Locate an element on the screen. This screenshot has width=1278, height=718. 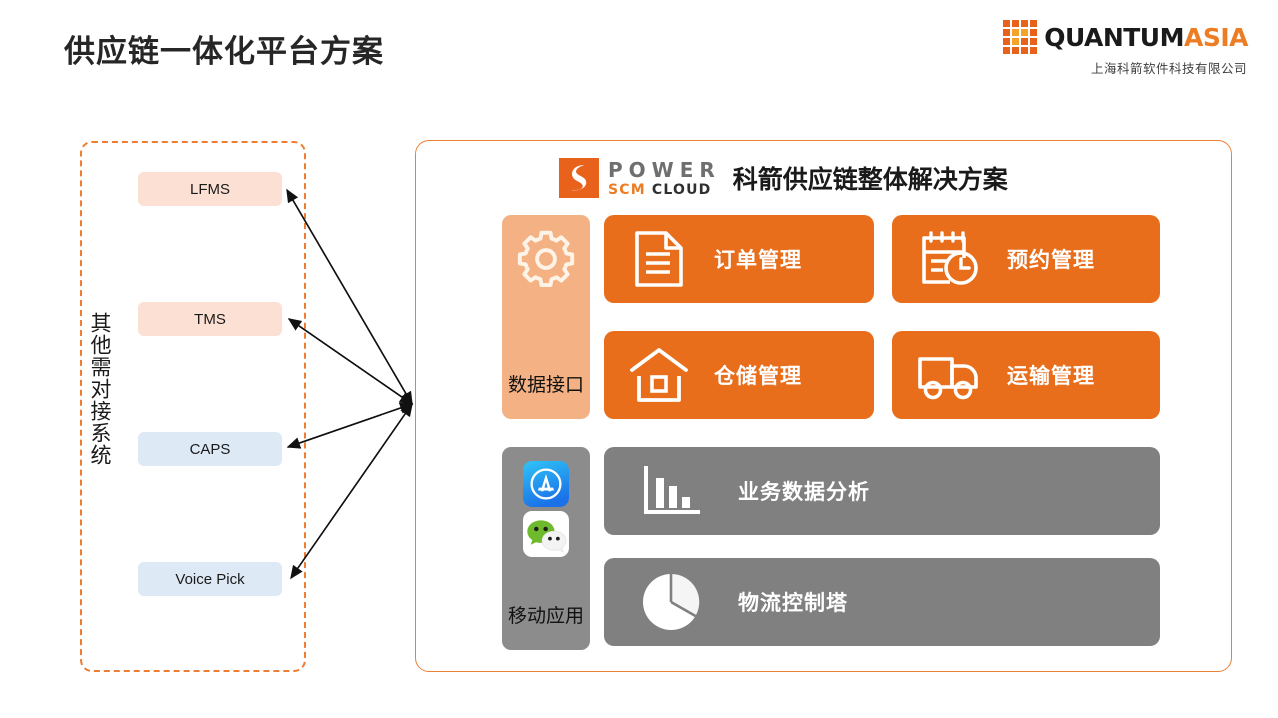
brand-name-accent: ASIA is located at coordinates (1216, 37).